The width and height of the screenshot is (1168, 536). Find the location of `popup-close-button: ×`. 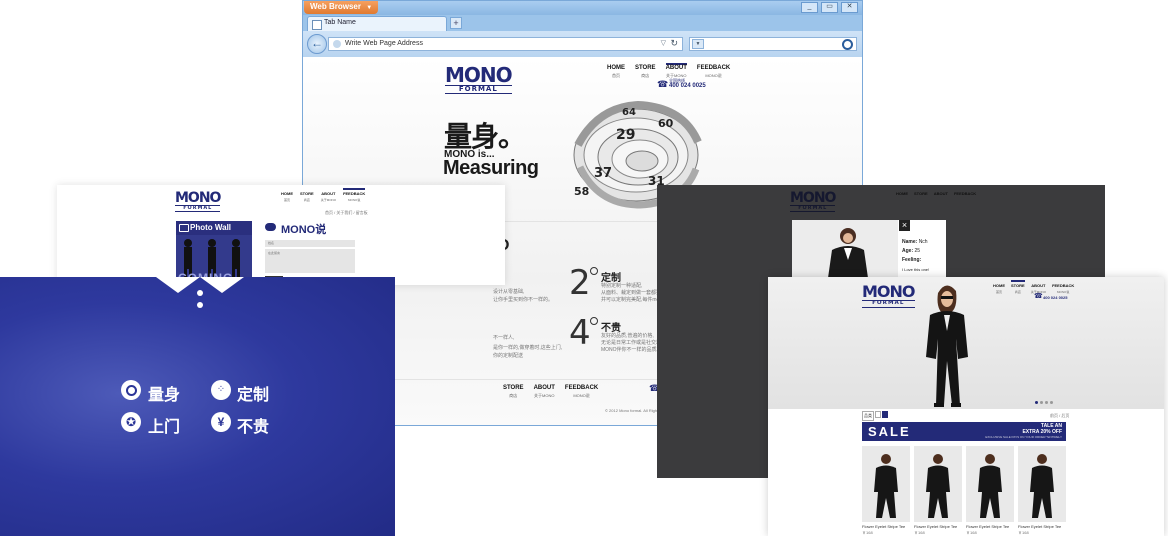

popup-close-button: × is located at coordinates (904, 225).